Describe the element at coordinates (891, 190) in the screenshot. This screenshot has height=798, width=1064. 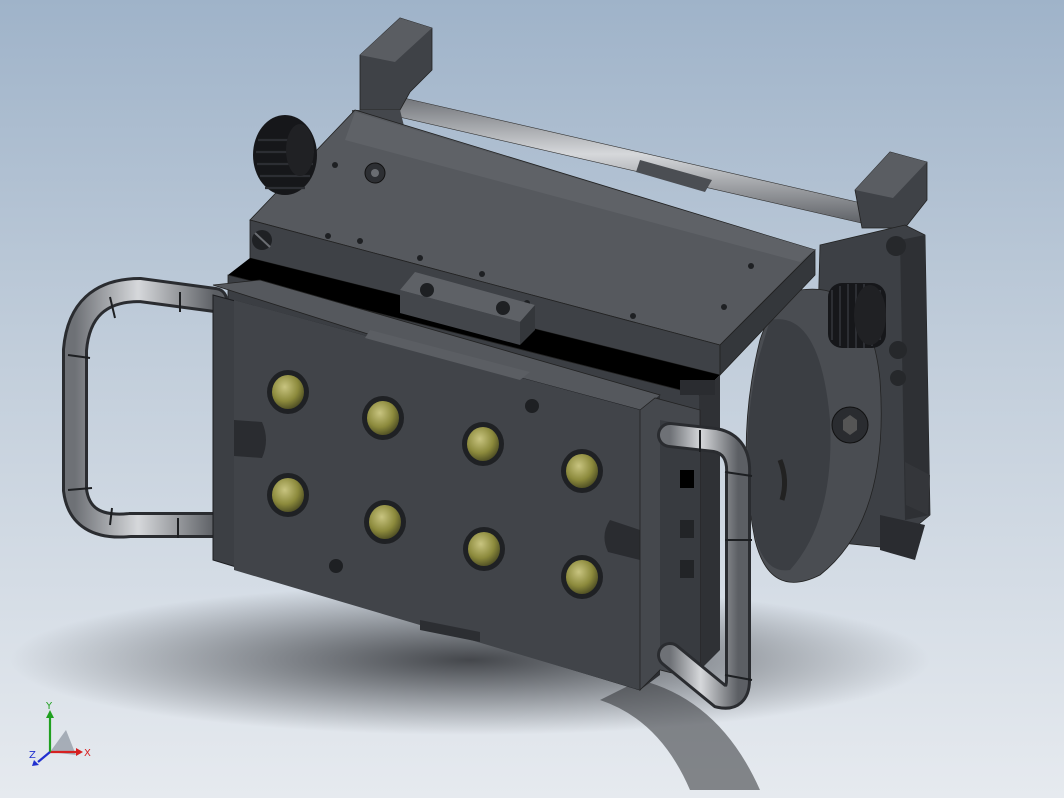
I see `rear-right-bracket` at that location.